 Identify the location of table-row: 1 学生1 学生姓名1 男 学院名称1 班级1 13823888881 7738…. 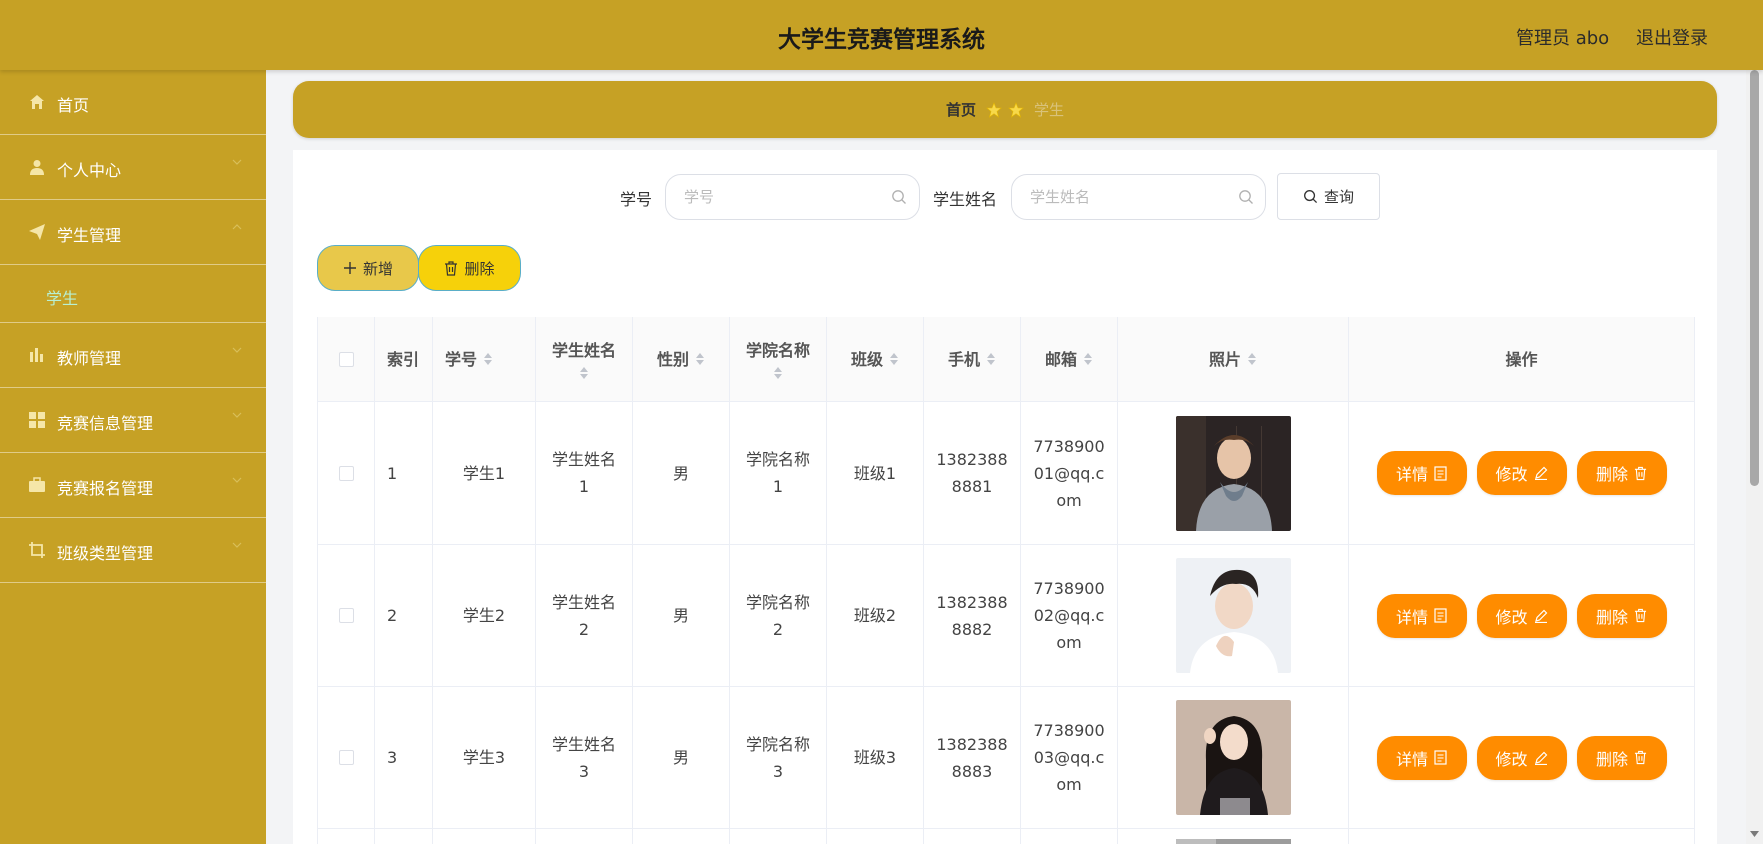
(1006, 473).